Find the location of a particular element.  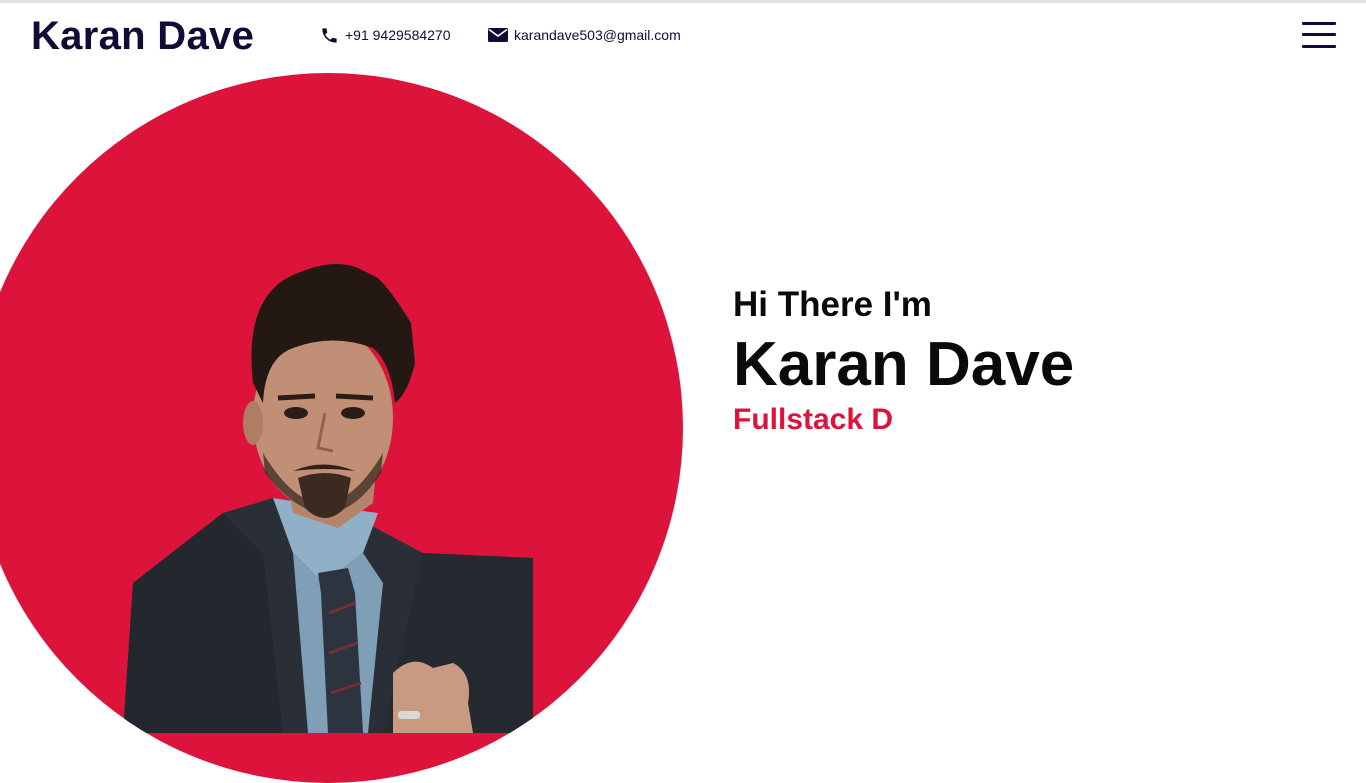

phone-link: +91 9429584270 is located at coordinates (385, 35).